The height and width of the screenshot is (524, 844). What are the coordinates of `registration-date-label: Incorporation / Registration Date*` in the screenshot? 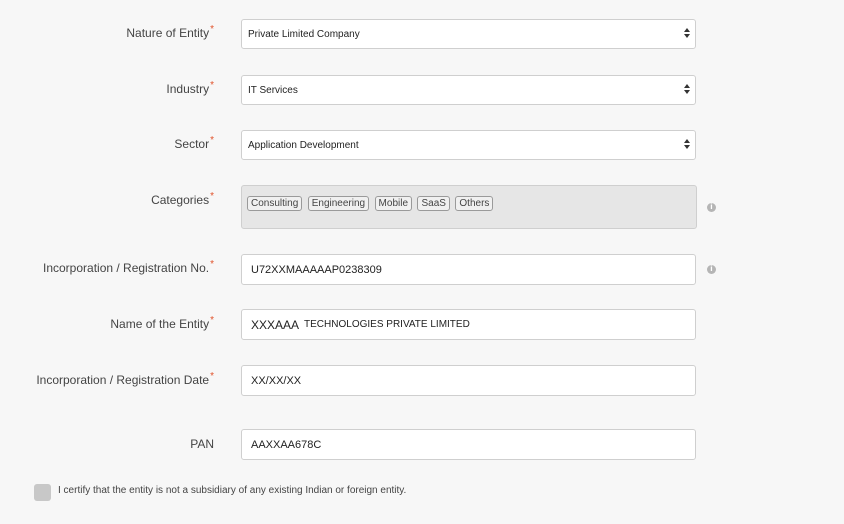 It's located at (125, 379).